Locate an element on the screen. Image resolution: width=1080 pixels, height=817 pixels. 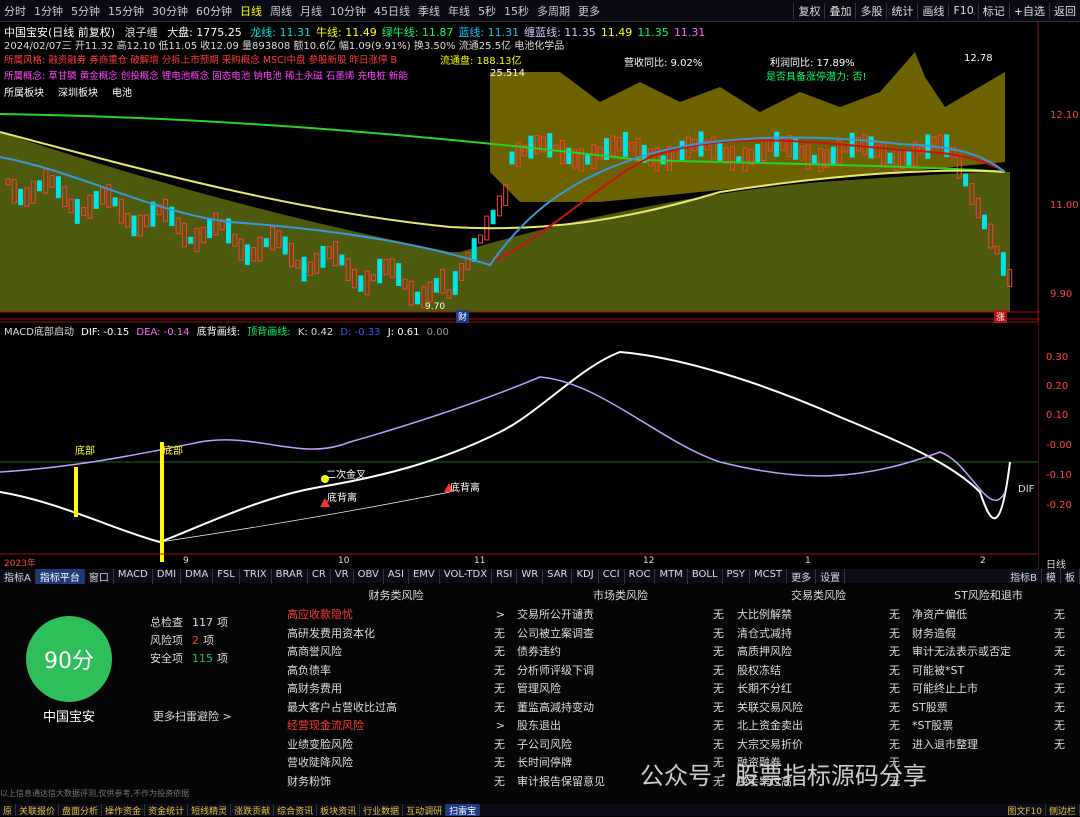
period-tab: 30分钟 is located at coordinates (170, 11).